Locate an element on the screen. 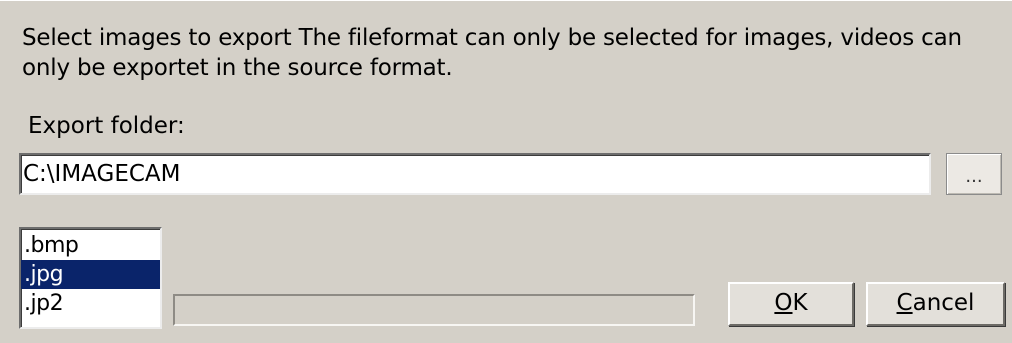 The width and height of the screenshot is (1012, 343). file-format-list: .bmp .jpg .jp2 is located at coordinates (90, 278).